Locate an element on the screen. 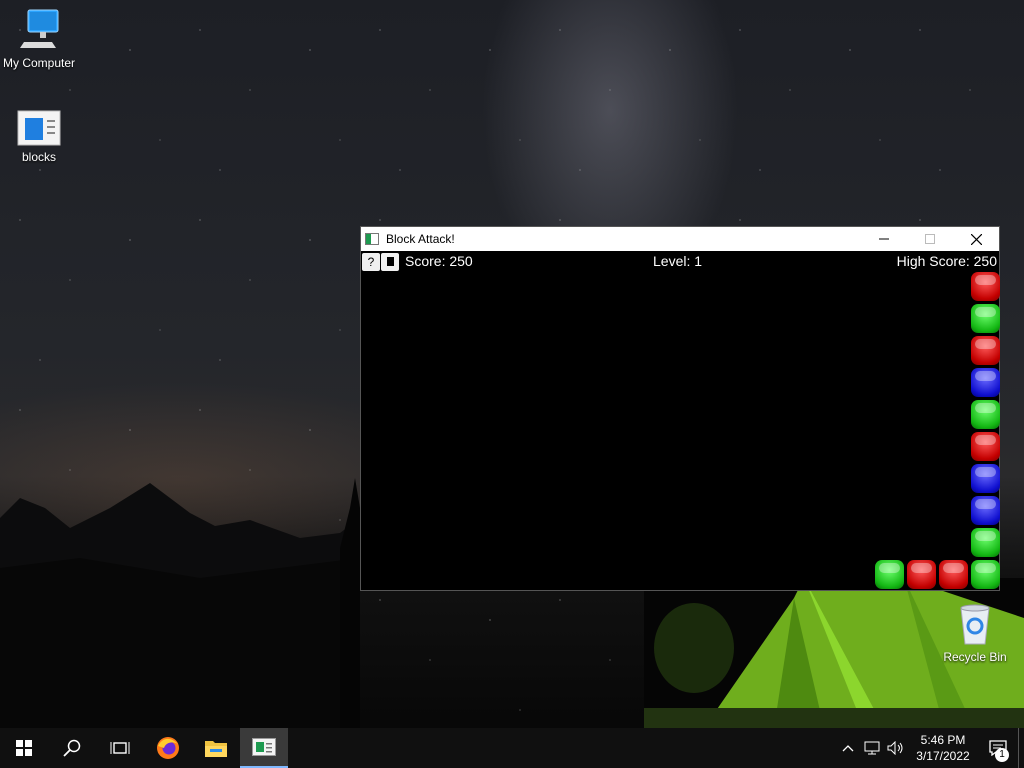  desktop-icon-my-computer: My Computer is located at coordinates (39, 39).